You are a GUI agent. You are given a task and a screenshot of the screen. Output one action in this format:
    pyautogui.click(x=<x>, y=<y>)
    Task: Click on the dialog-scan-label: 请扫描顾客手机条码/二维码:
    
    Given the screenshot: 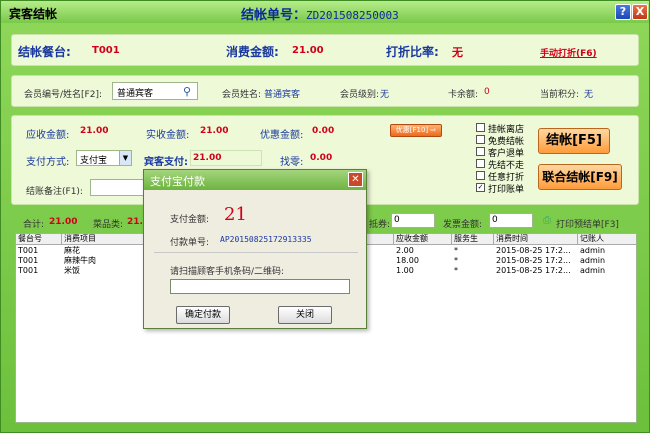 What is the action you would take?
    pyautogui.click(x=227, y=272)
    